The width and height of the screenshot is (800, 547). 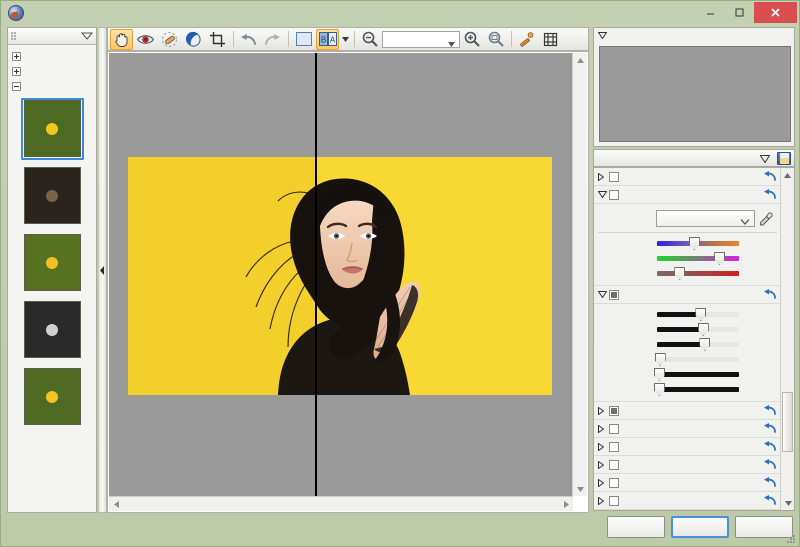 I want to click on before-after-split-line, so click(x=316, y=274).